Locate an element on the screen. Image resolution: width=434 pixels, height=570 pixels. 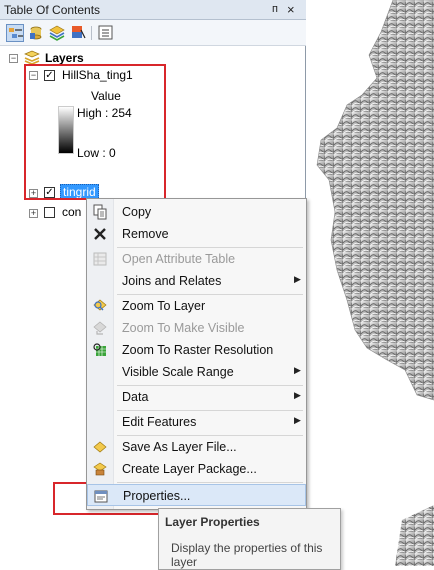
layer-package-icon is located at coordinates (100, 469).